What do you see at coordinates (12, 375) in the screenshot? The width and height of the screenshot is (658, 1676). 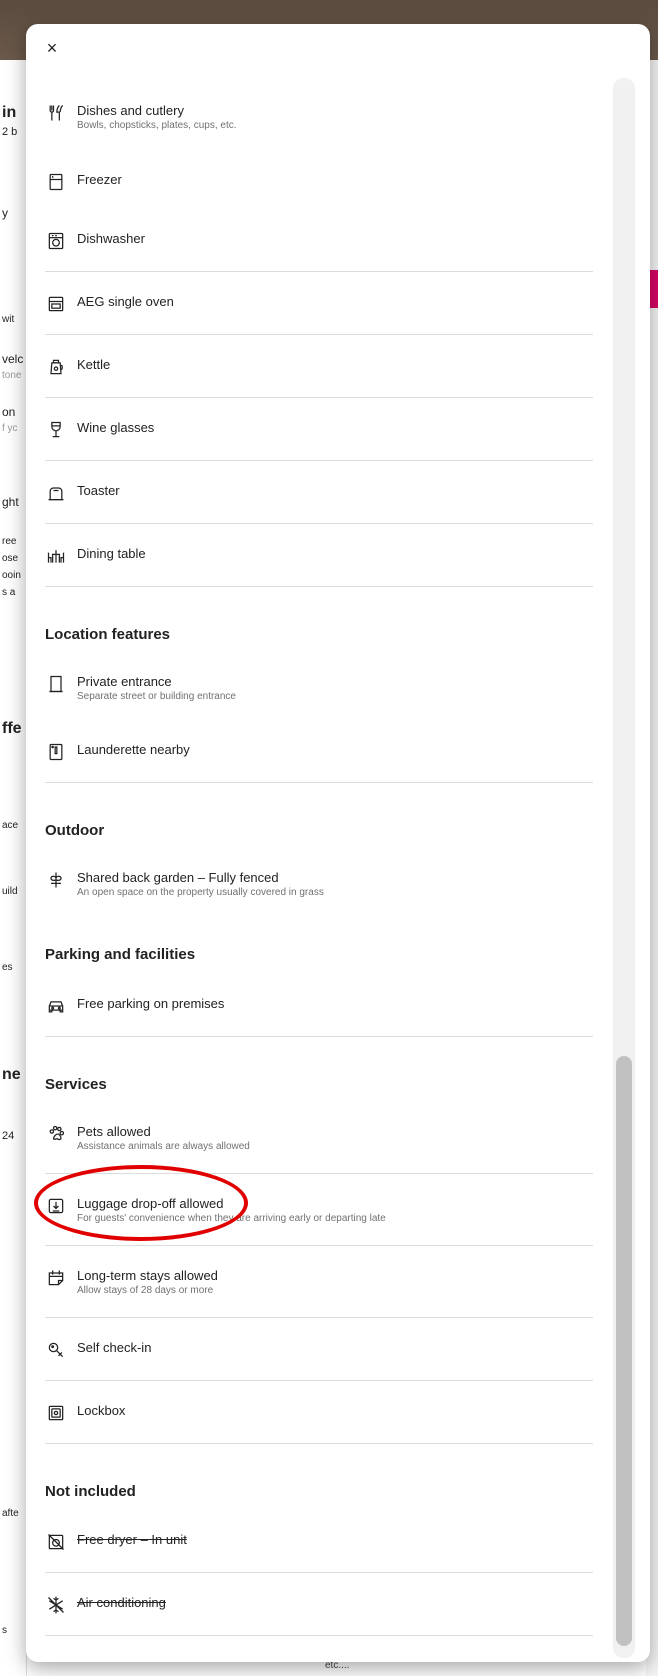 I see `bg-fragment: tone` at bounding box center [12, 375].